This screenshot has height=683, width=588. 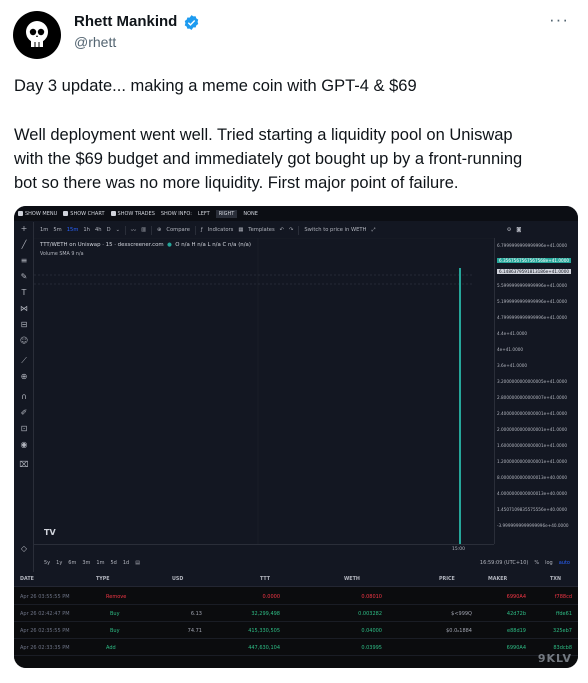 I want to click on pattern-icon: ⋈, so click(x=24, y=309).